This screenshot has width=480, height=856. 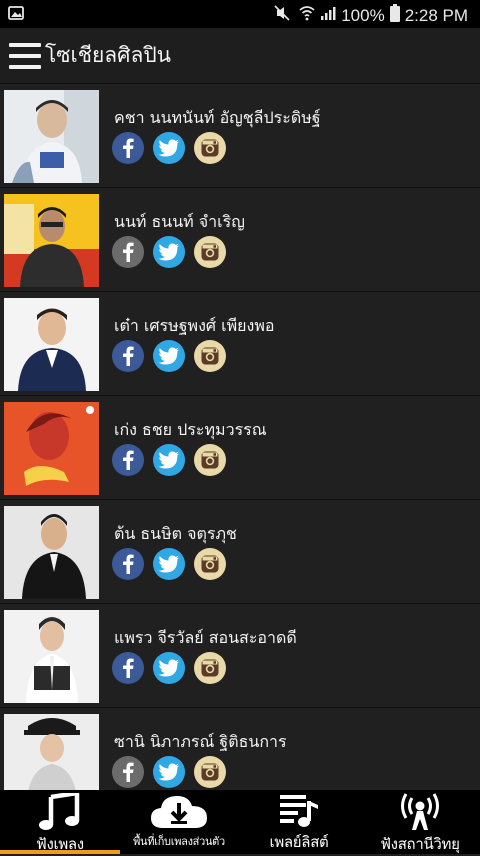 I want to click on page-title: โซเชียลศิลปิน, so click(x=108, y=55).